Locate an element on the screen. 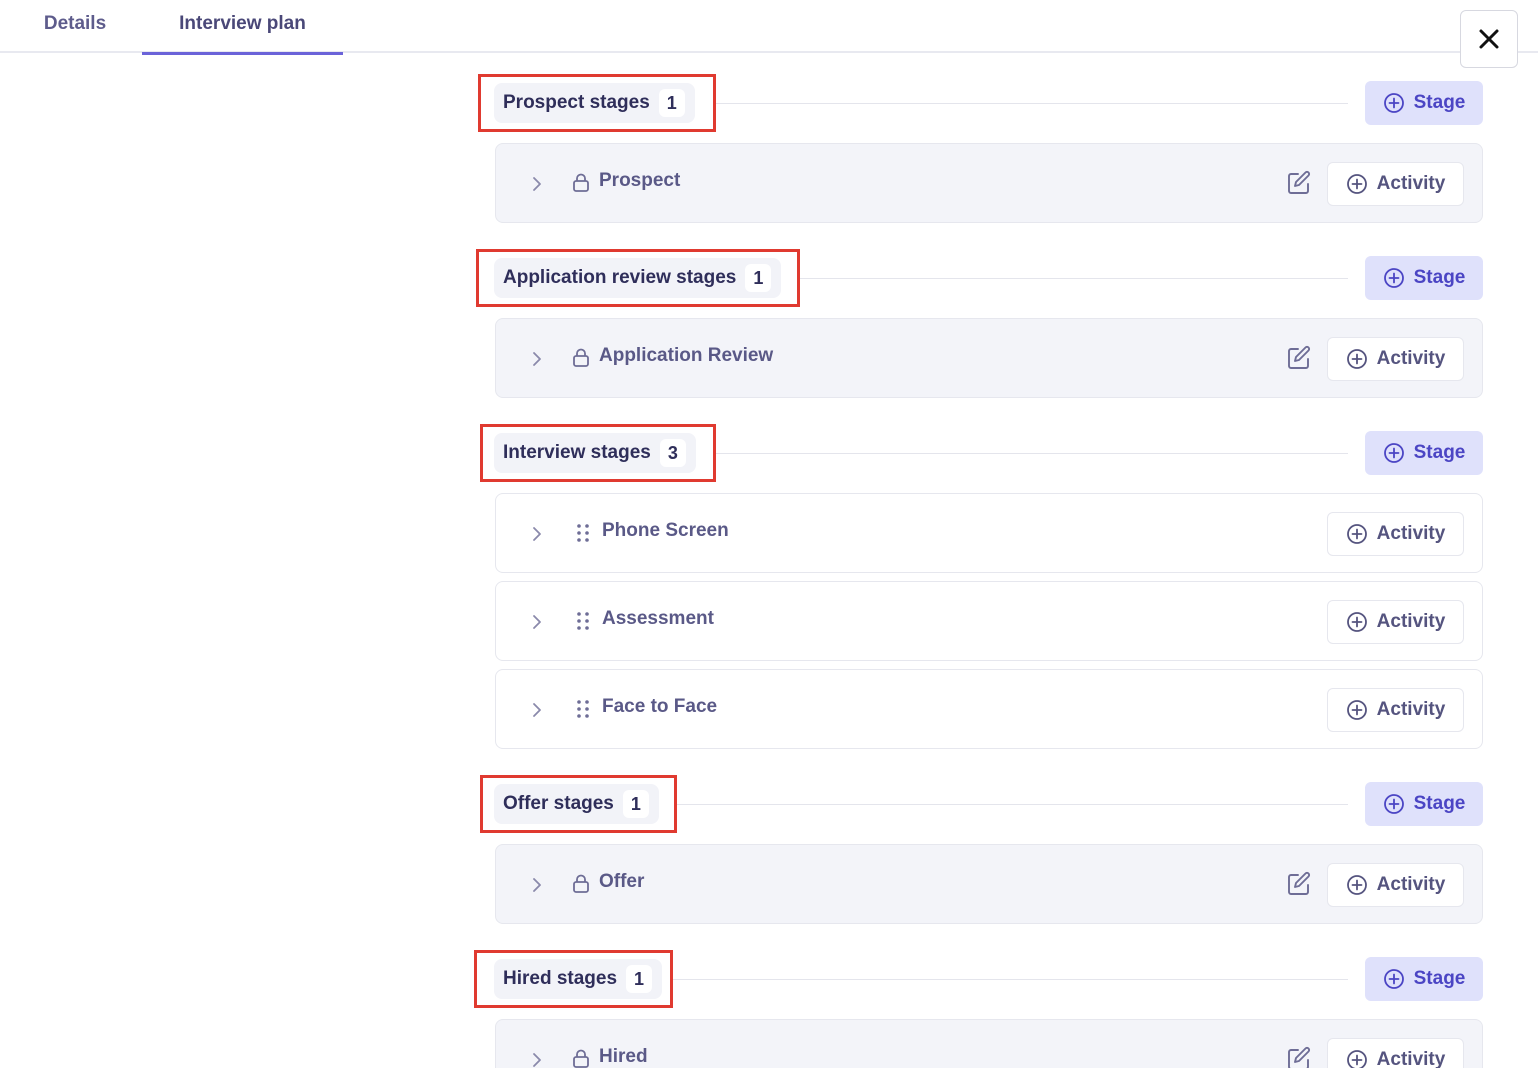 Image resolution: width=1538 pixels, height=1068 pixels. stage-name: Application Review is located at coordinates (686, 355).